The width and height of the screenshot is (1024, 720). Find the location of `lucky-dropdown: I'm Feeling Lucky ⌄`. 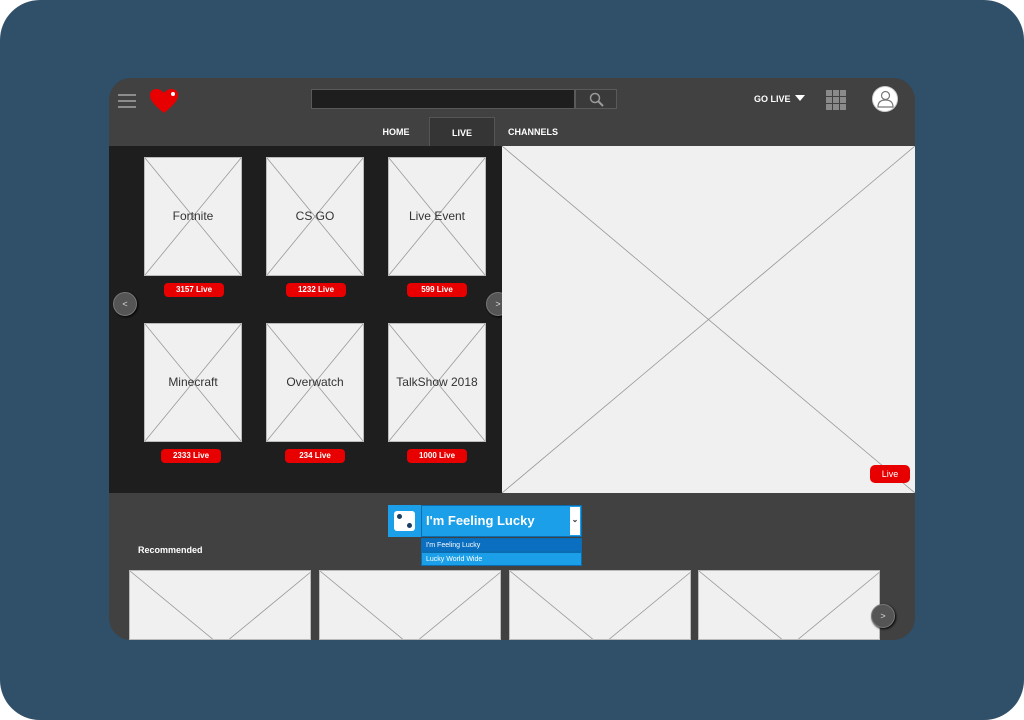

lucky-dropdown: I'm Feeling Lucky ⌄ is located at coordinates (501, 521).